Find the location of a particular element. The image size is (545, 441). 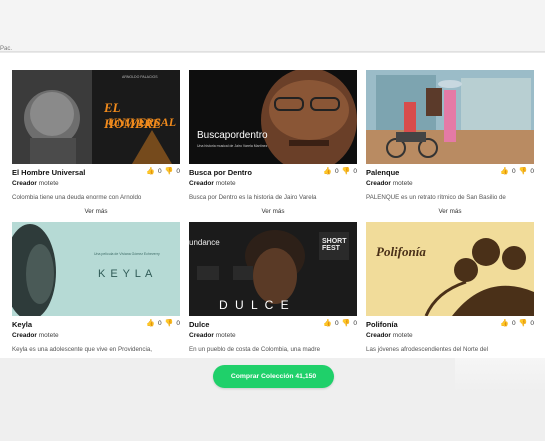

thumb-title-line-1: D U L C E is located at coordinates (255, 305).